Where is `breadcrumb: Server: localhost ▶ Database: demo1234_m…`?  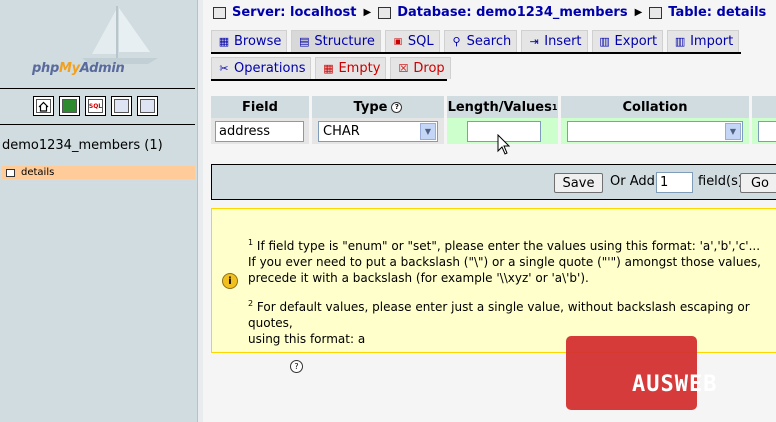
breadcrumb: Server: localhost ▶ Database: demo1234_m… is located at coordinates (489, 12).